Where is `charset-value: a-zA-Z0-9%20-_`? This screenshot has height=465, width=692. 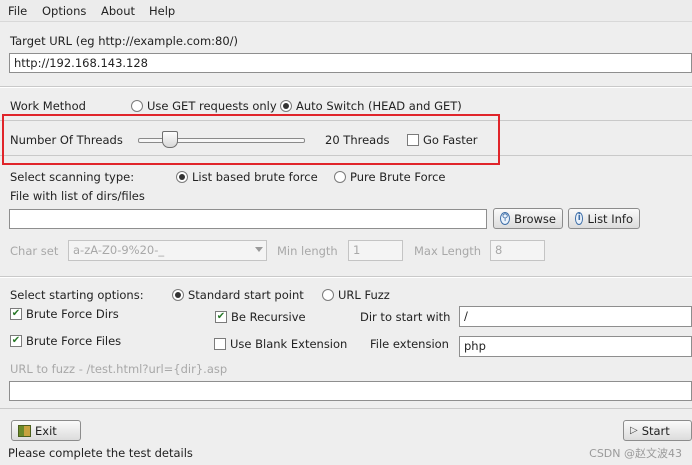 charset-value: a-zA-Z0-9%20-_ is located at coordinates (119, 250).